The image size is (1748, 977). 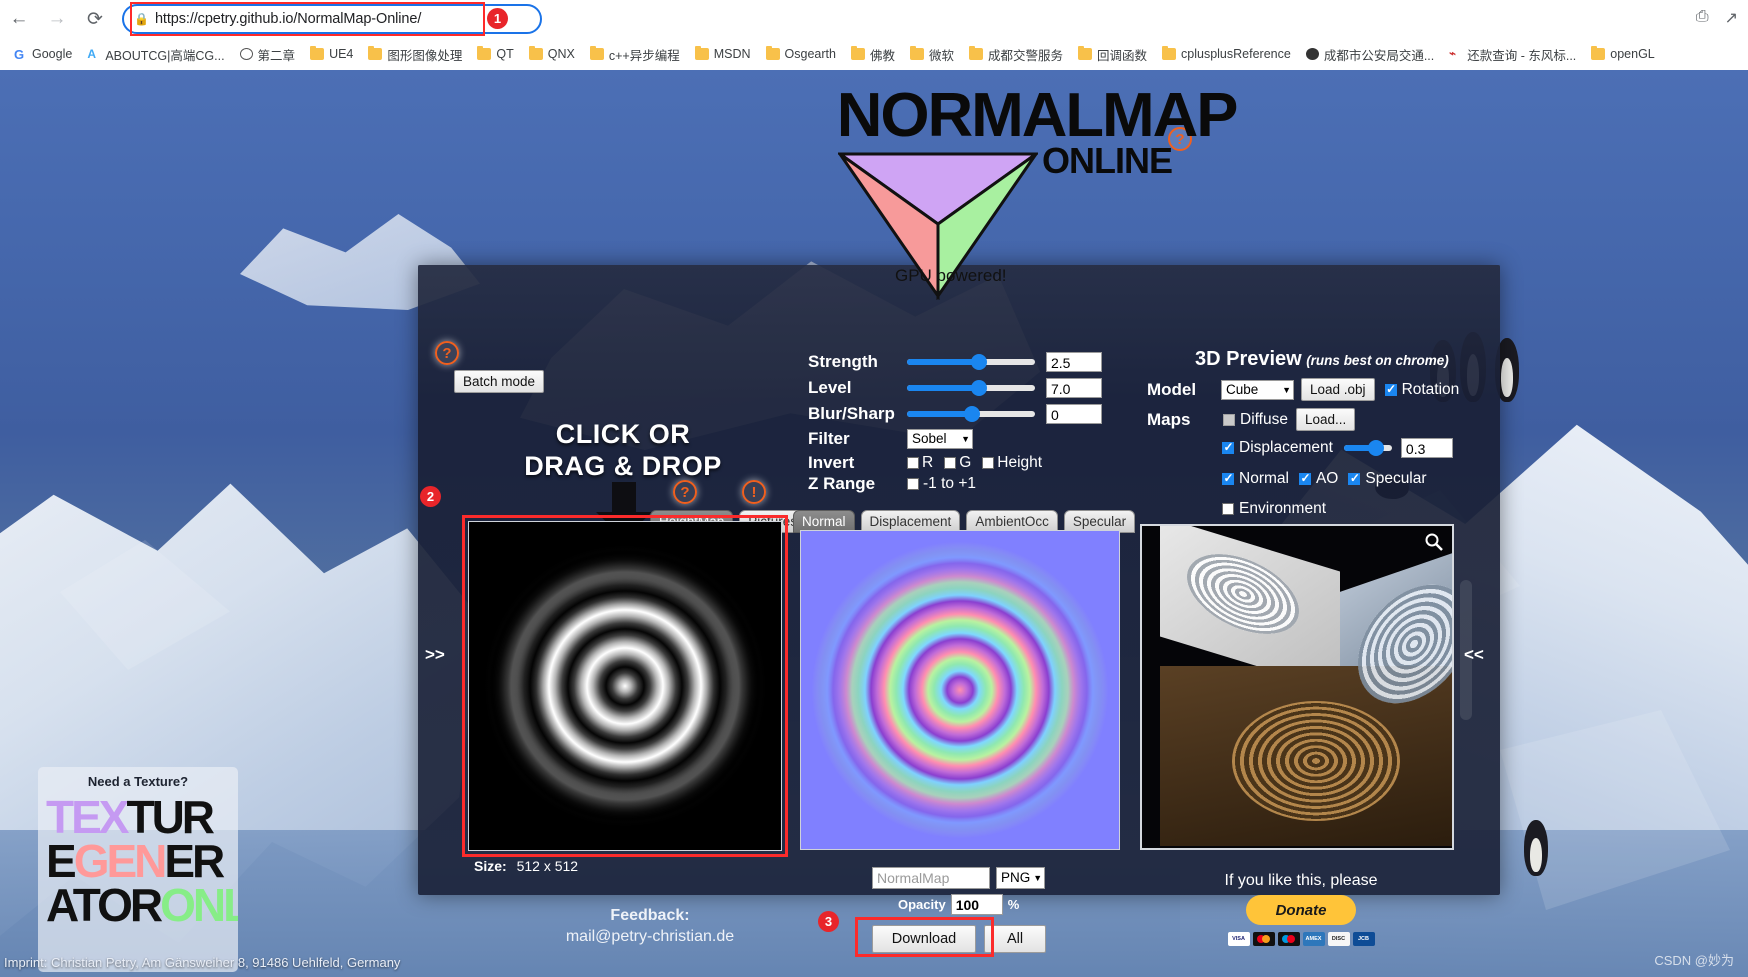 What do you see at coordinates (1312, 54) in the screenshot?
I see `globe-icon` at bounding box center [1312, 54].